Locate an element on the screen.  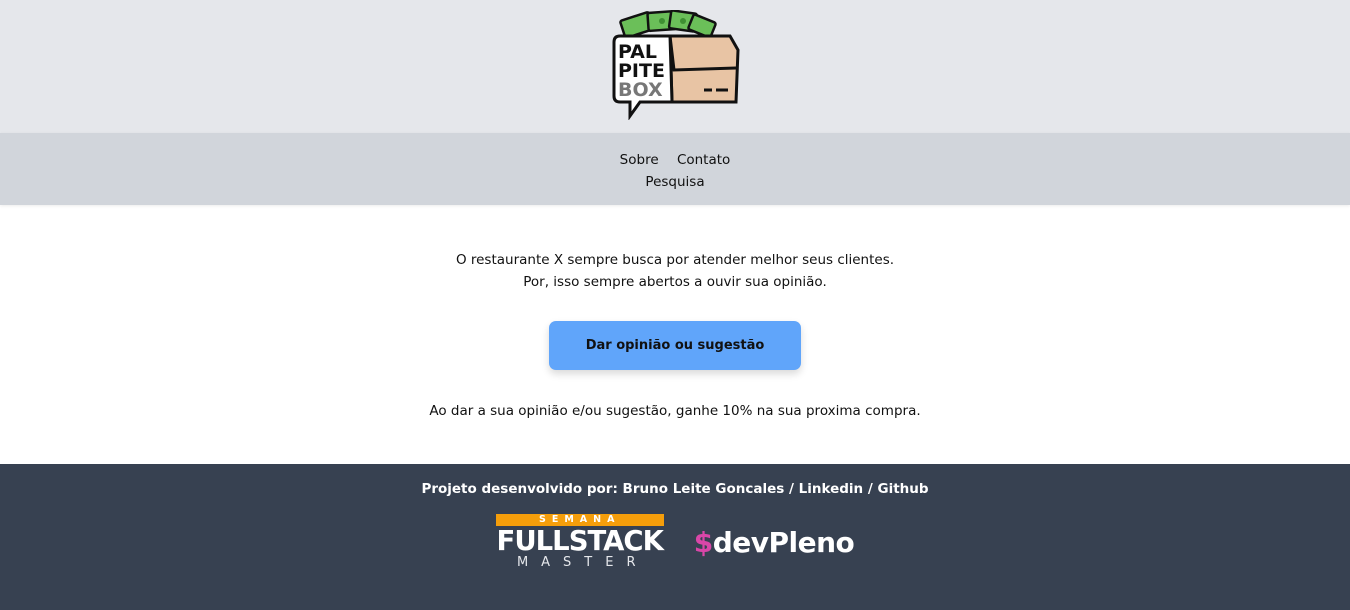
give-feedback-button: Dar opinião ou sugestão is located at coordinates (675, 345).